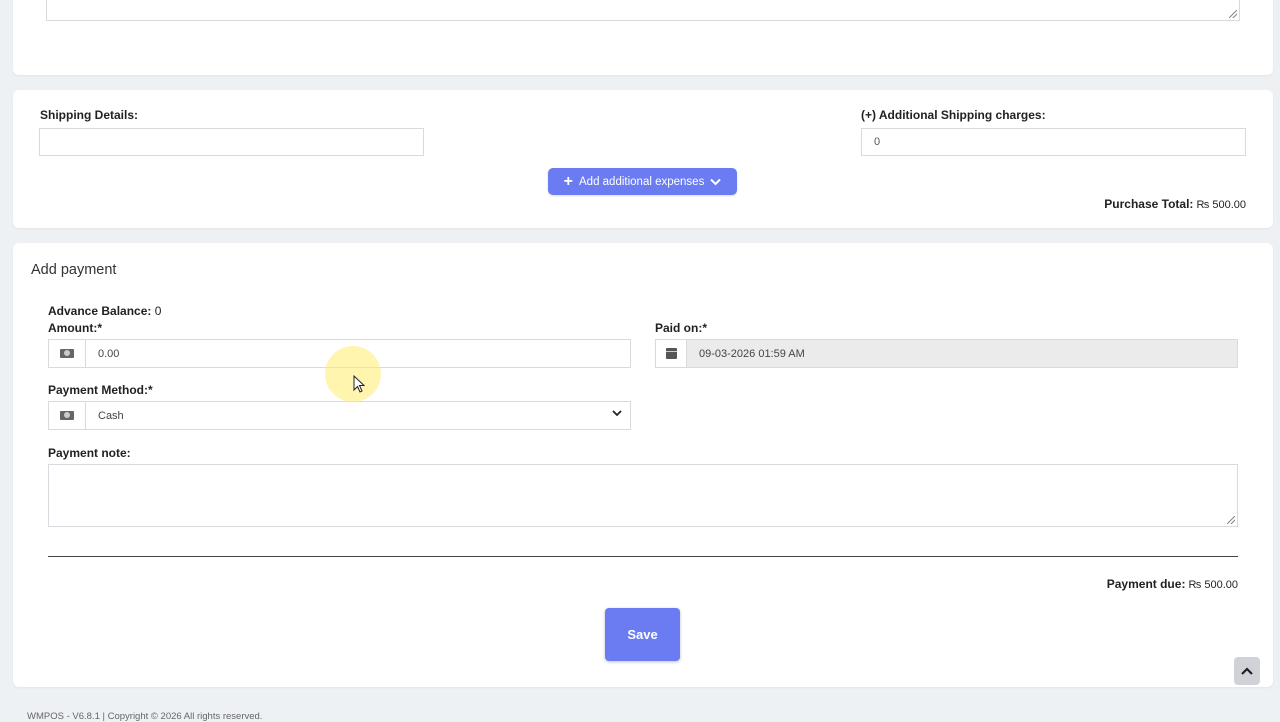 This screenshot has width=1280, height=722. I want to click on purchase-total: Purchase Total: ₨ 500.00, so click(1175, 204).